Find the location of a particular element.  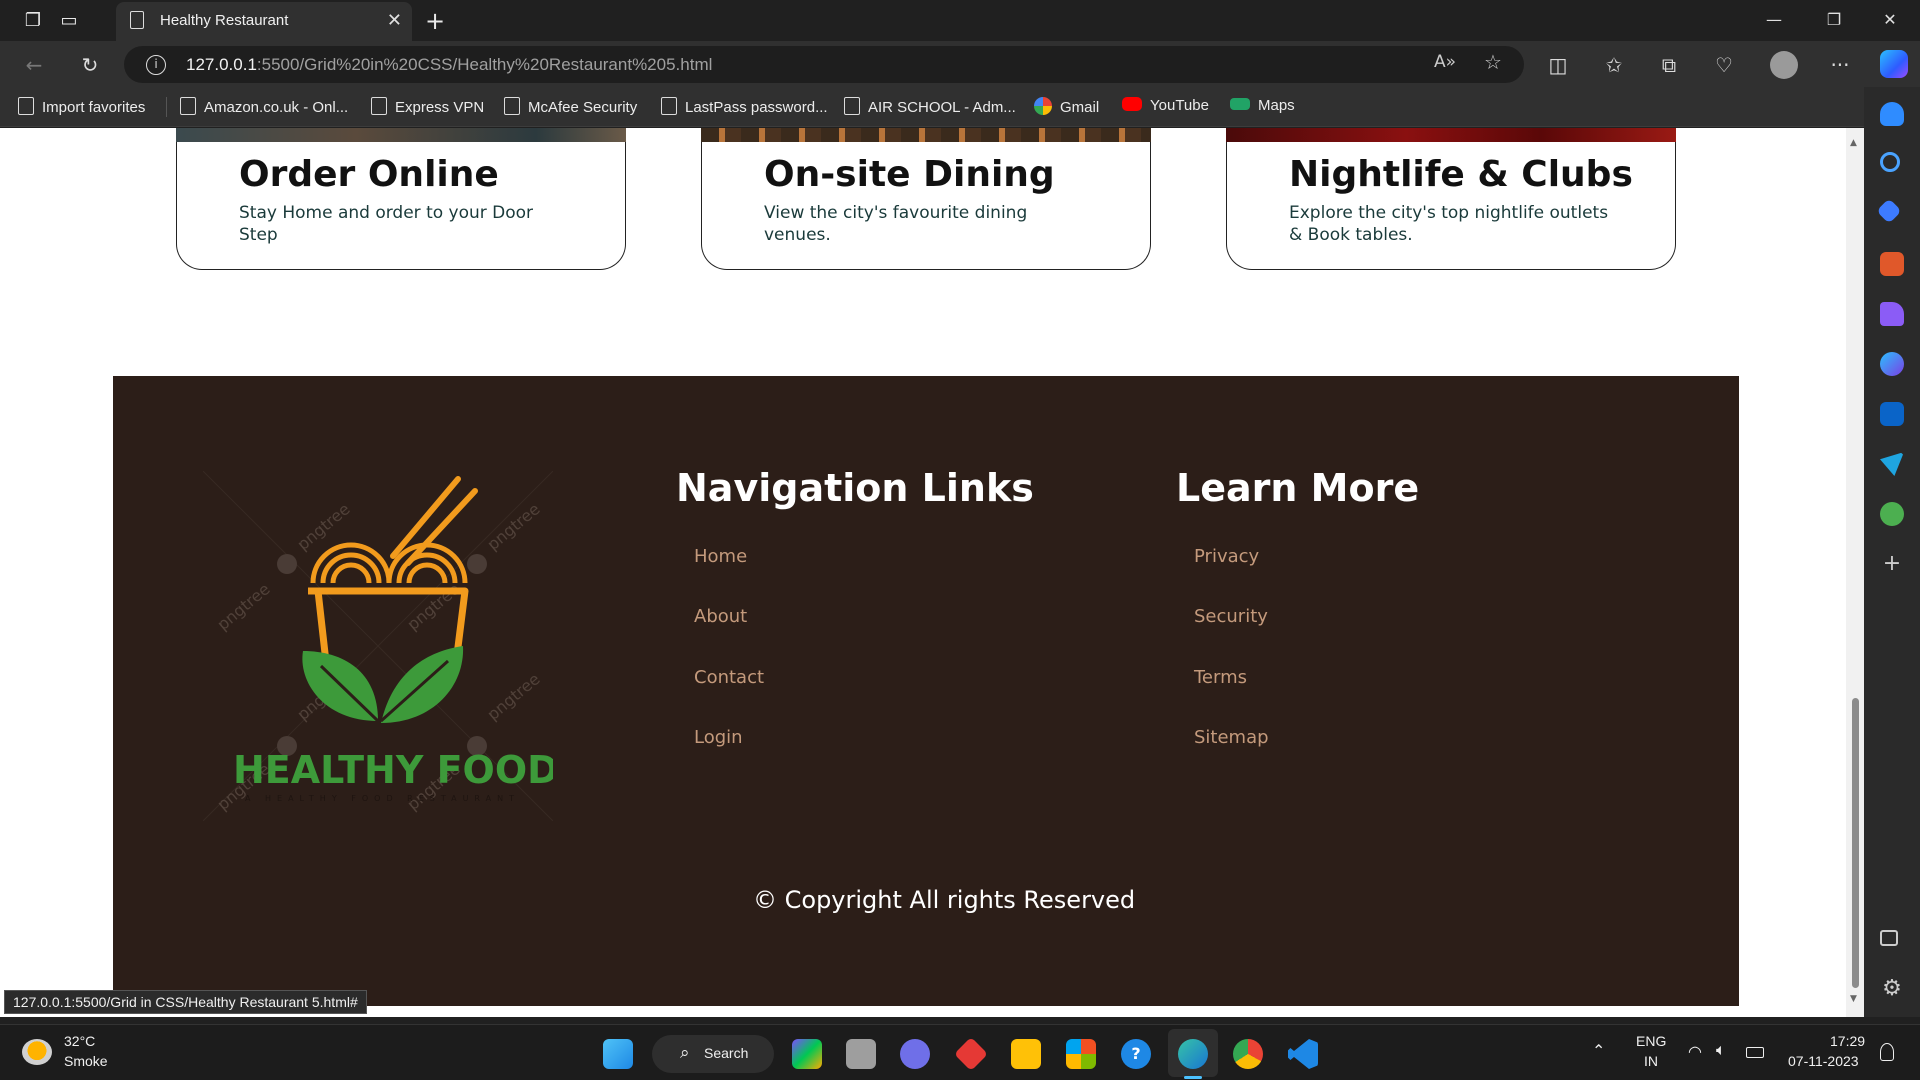

games-icon is located at coordinates (1892, 314).